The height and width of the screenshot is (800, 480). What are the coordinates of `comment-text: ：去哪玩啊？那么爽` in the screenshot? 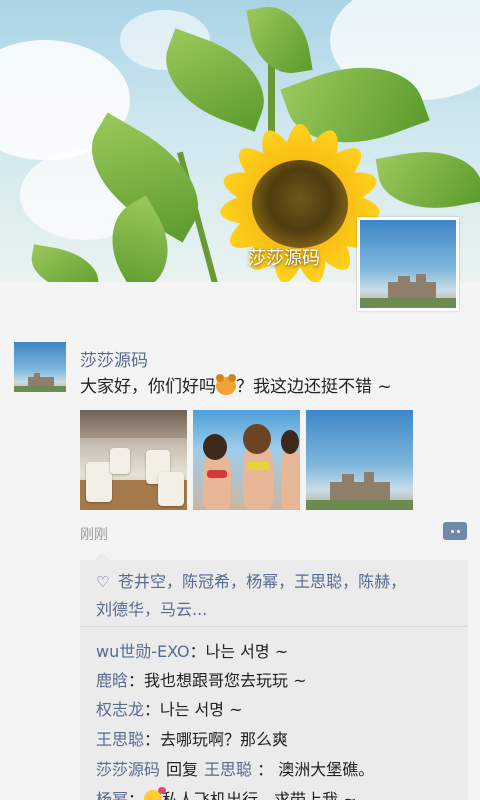 It's located at (216, 739).